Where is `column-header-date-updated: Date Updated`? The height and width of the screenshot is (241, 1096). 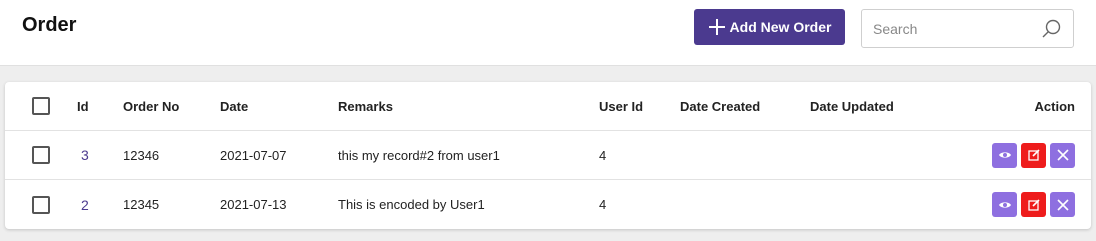
column-header-date-updated: Date Updated is located at coordinates (852, 106).